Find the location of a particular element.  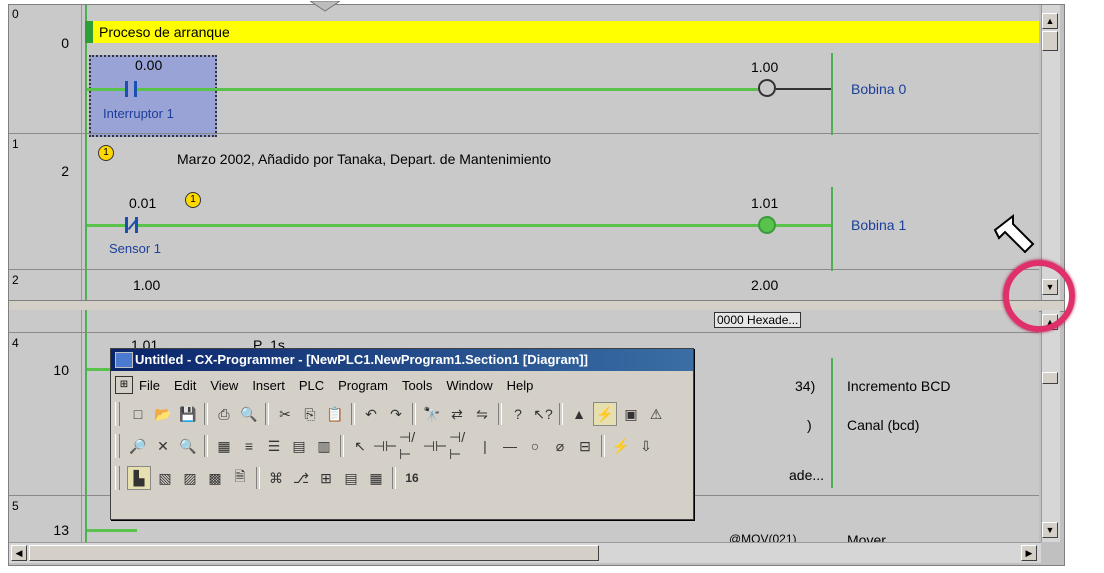

or-contact-icon: ⊣⊢ is located at coordinates (435, 446).